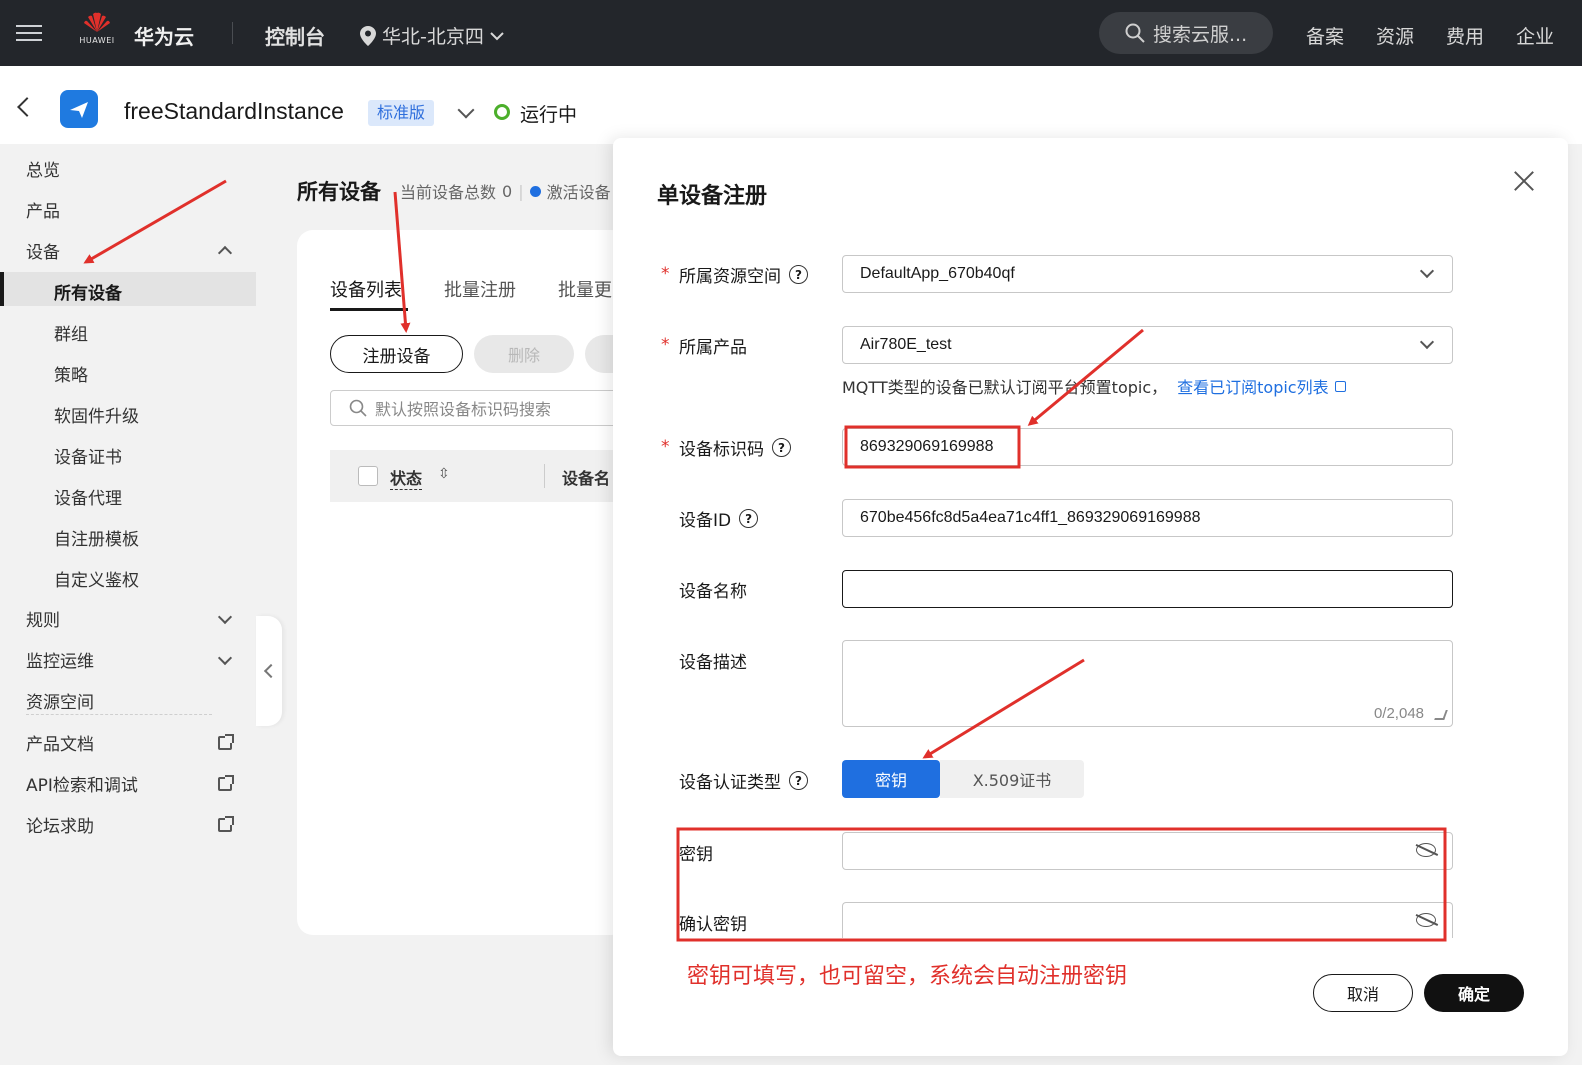 The image size is (1582, 1065). What do you see at coordinates (1325, 35) in the screenshot?
I see `top-link-filing: 备案` at bounding box center [1325, 35].